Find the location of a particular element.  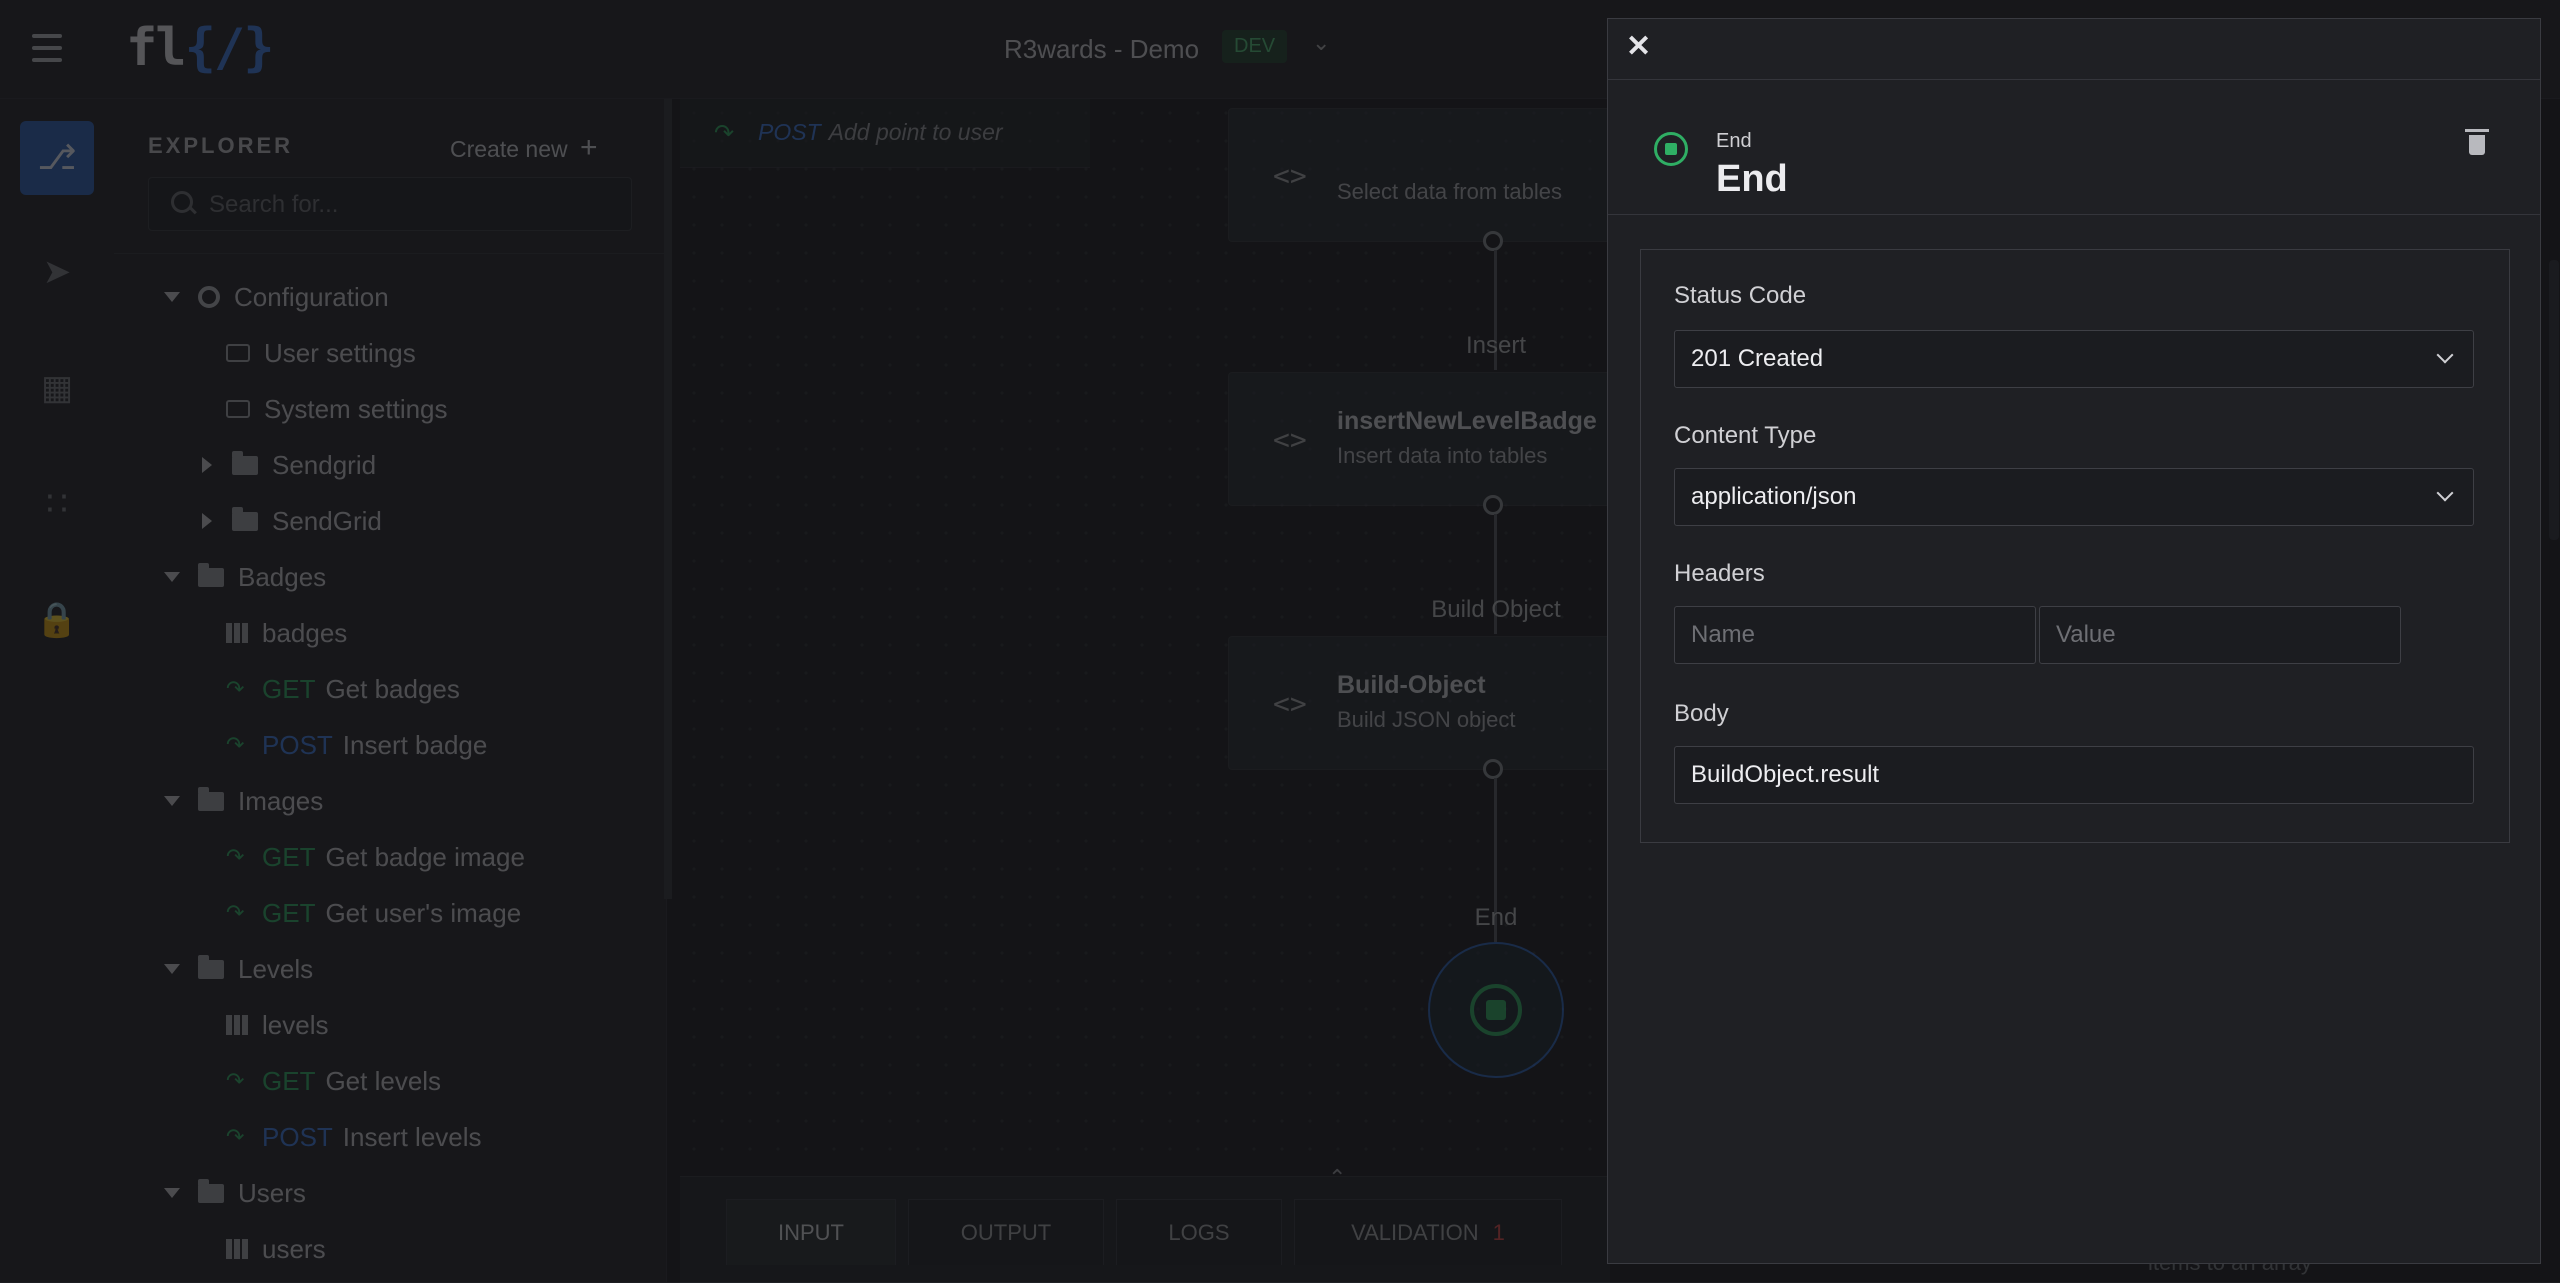

headers-label: Headers is located at coordinates (1719, 573).